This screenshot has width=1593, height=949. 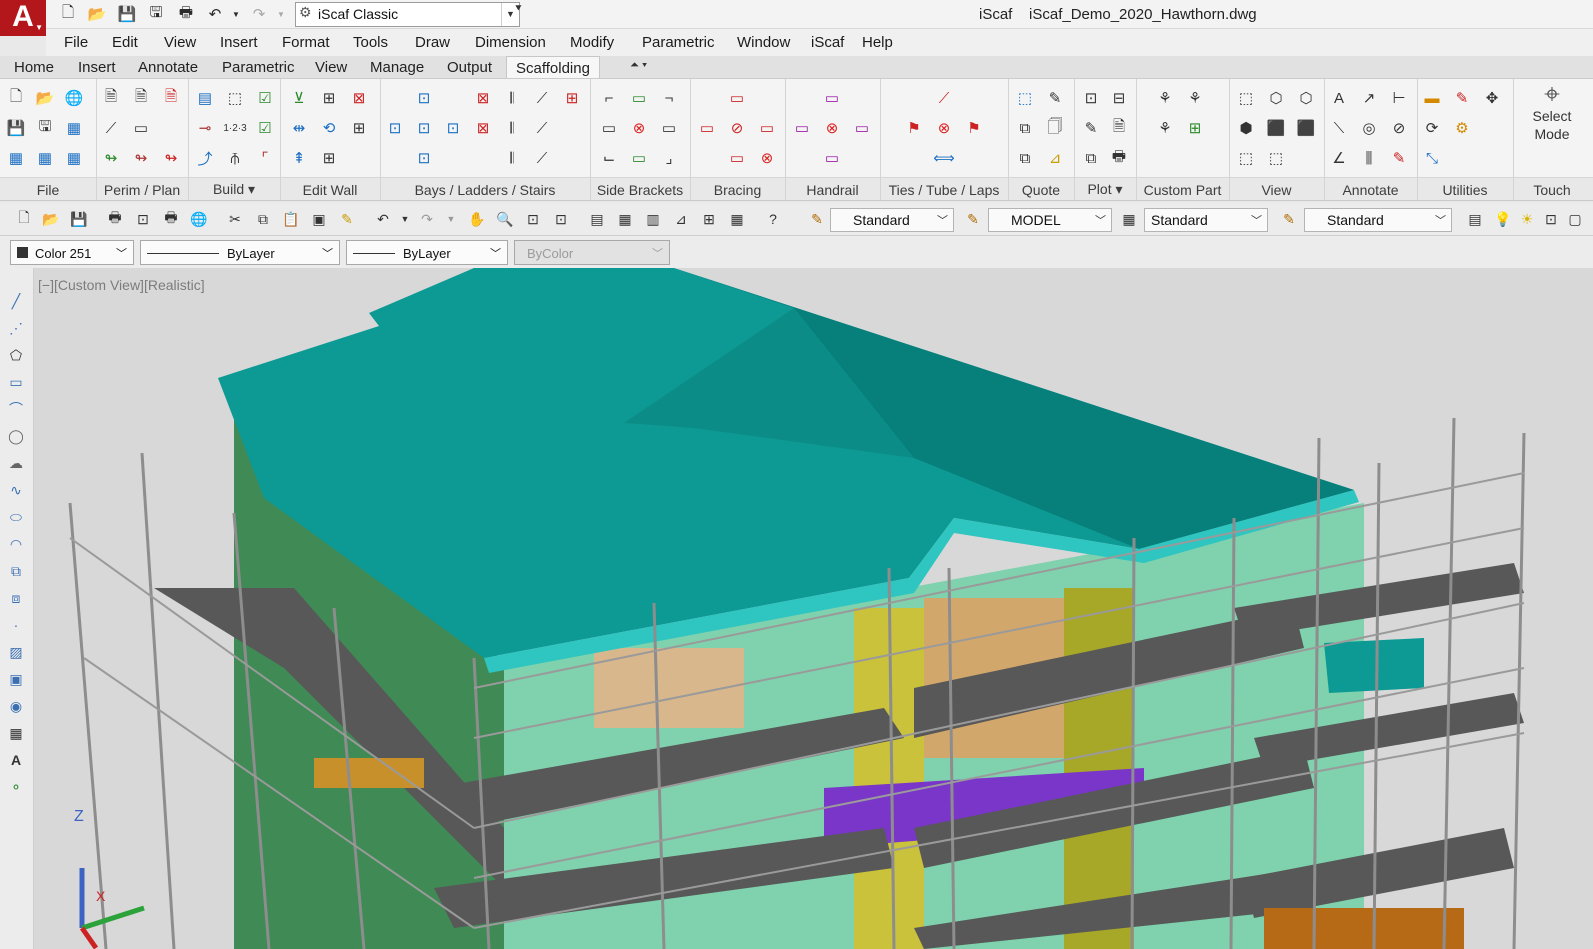 What do you see at coordinates (737, 128) in the screenshot?
I see `brace-diagonal-icon: ⊘` at bounding box center [737, 128].